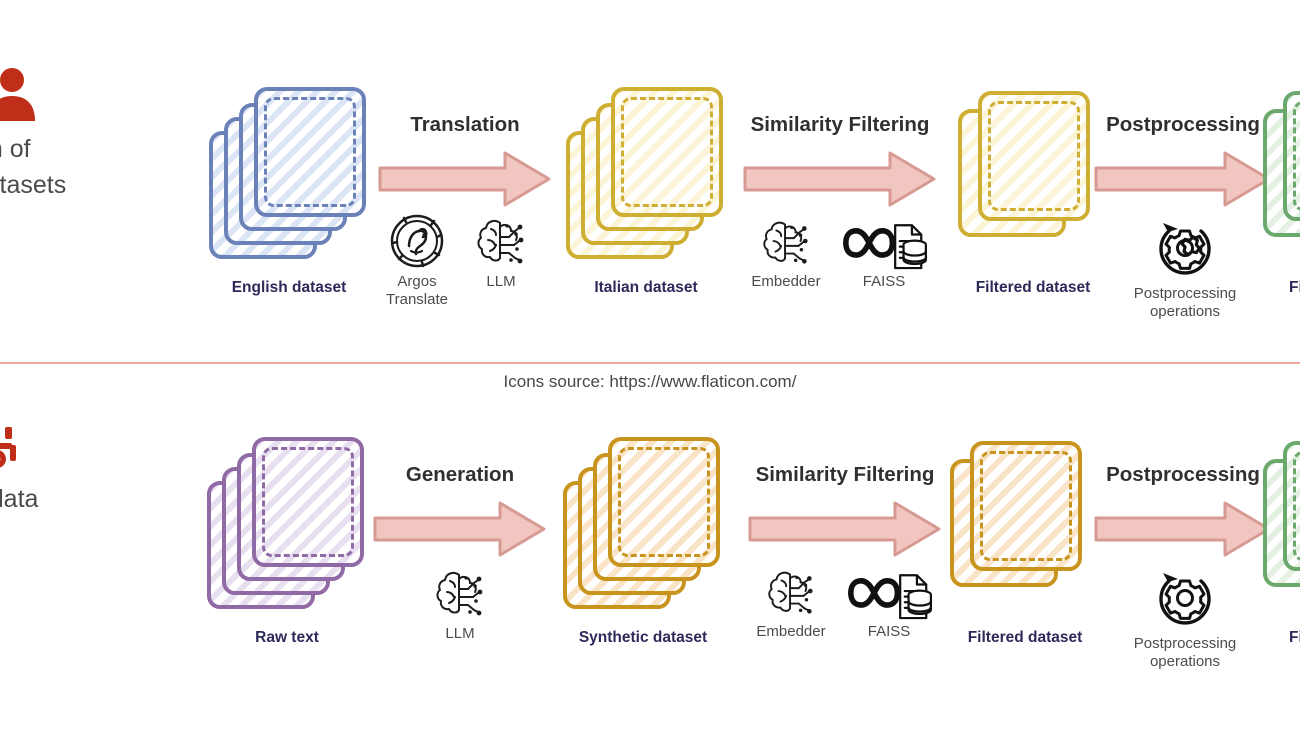  I want to click on llm-label: LLM, so click(460, 633).